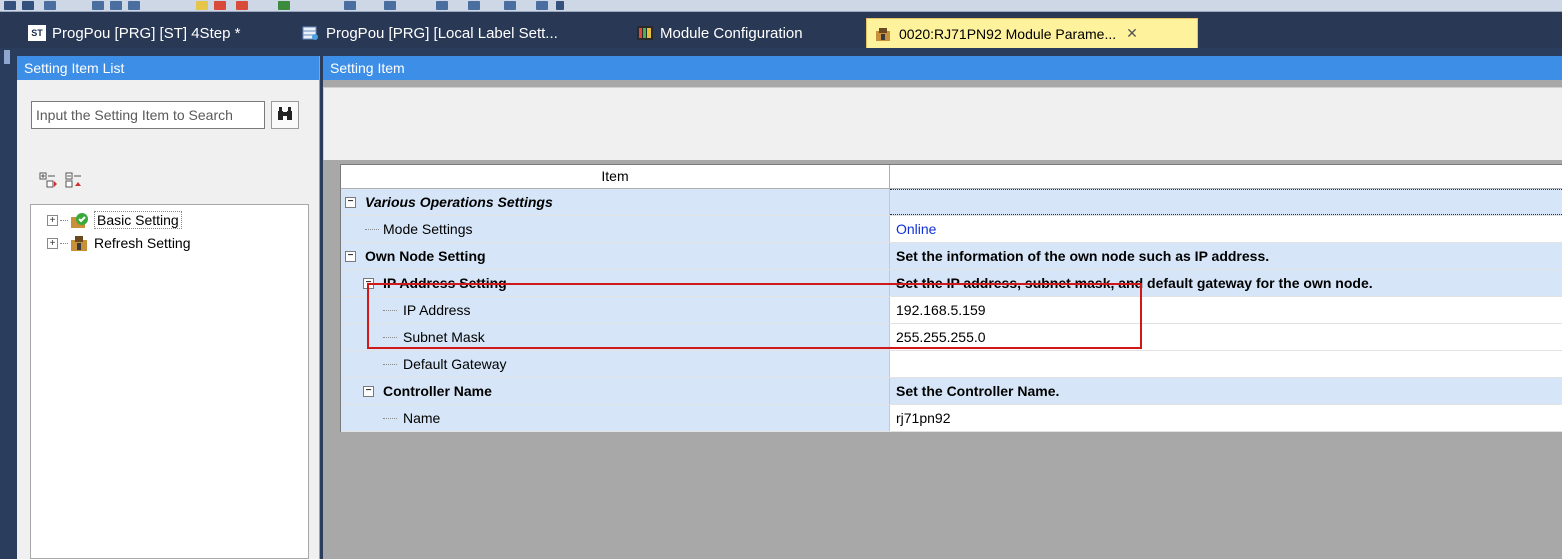 This screenshot has height=559, width=1562. What do you see at coordinates (422, 418) in the screenshot?
I see `row-item-label: Name` at bounding box center [422, 418].